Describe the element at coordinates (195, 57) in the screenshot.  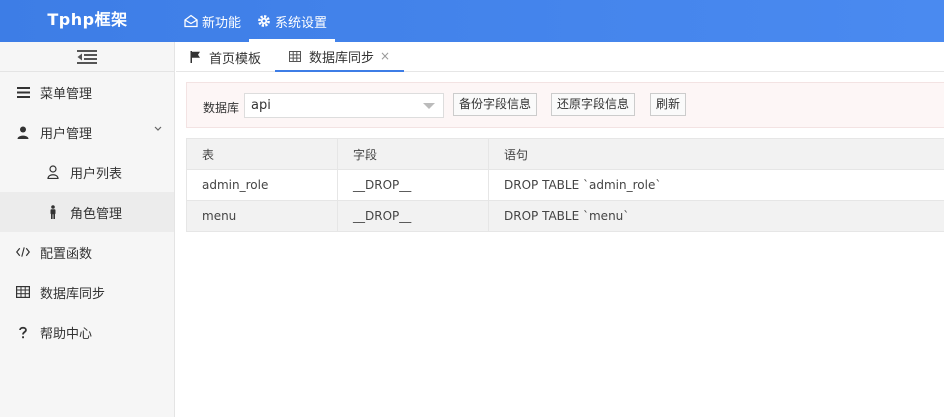
I see `flag-icon` at that location.